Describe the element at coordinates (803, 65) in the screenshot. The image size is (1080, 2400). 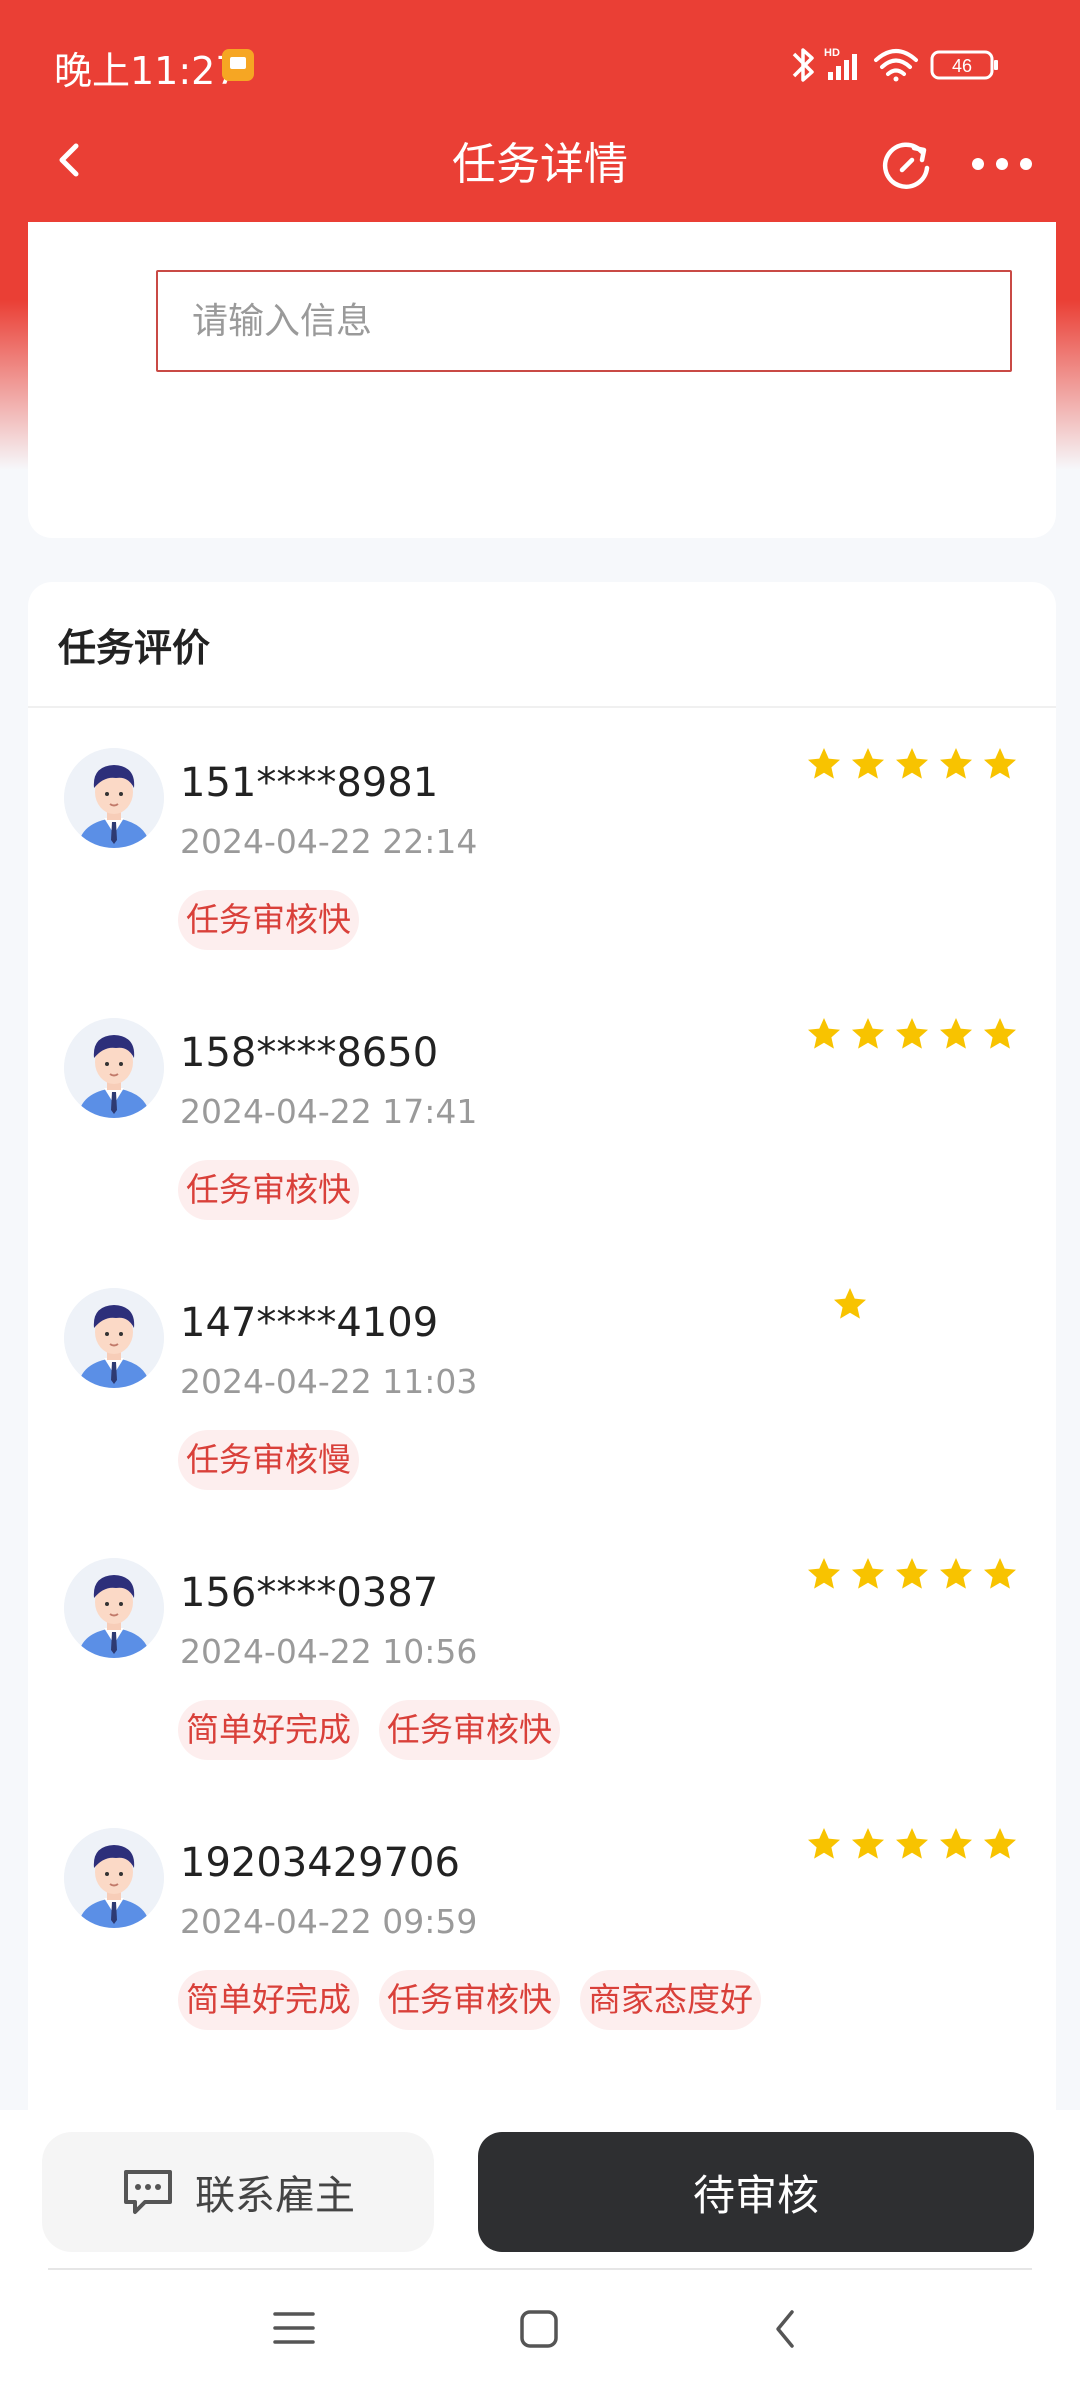
I see `bluetooth-icon` at that location.